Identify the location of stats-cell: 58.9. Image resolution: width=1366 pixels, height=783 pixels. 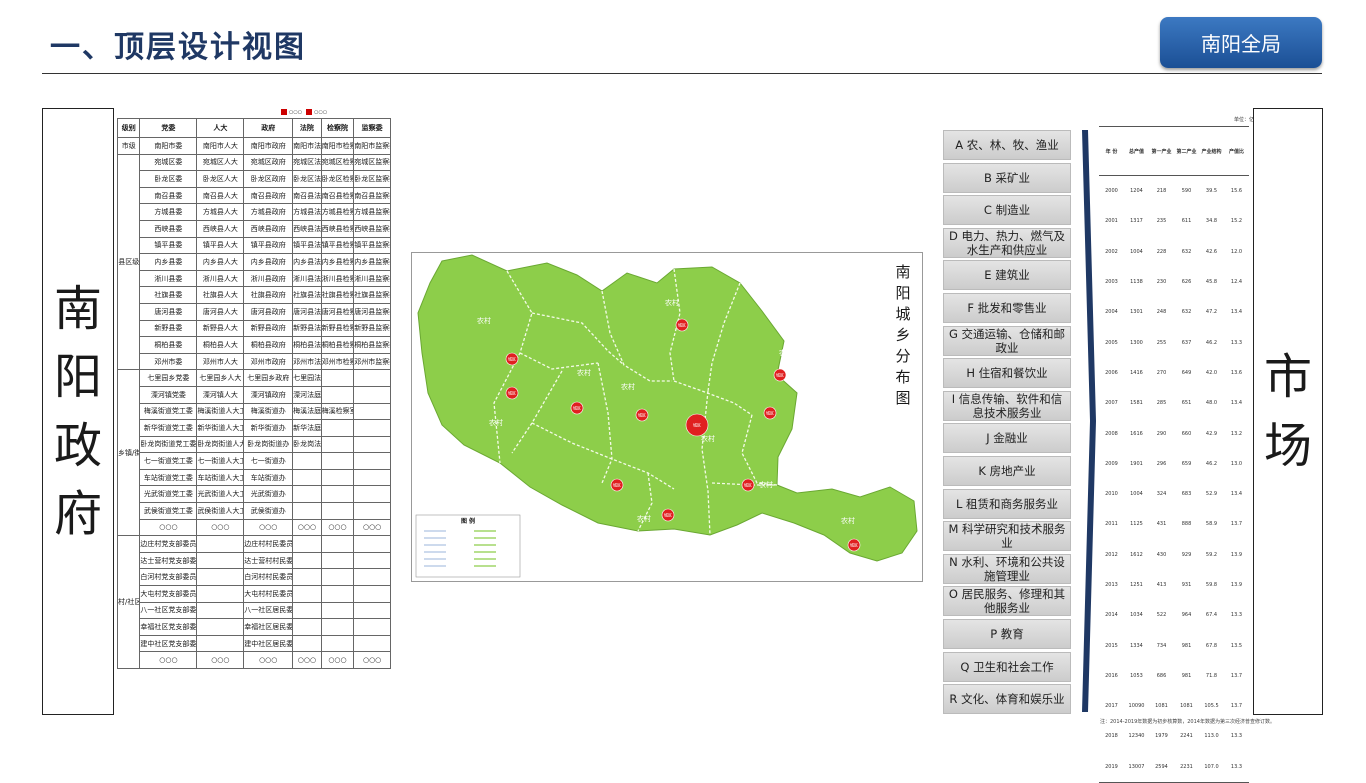
(1211, 524).